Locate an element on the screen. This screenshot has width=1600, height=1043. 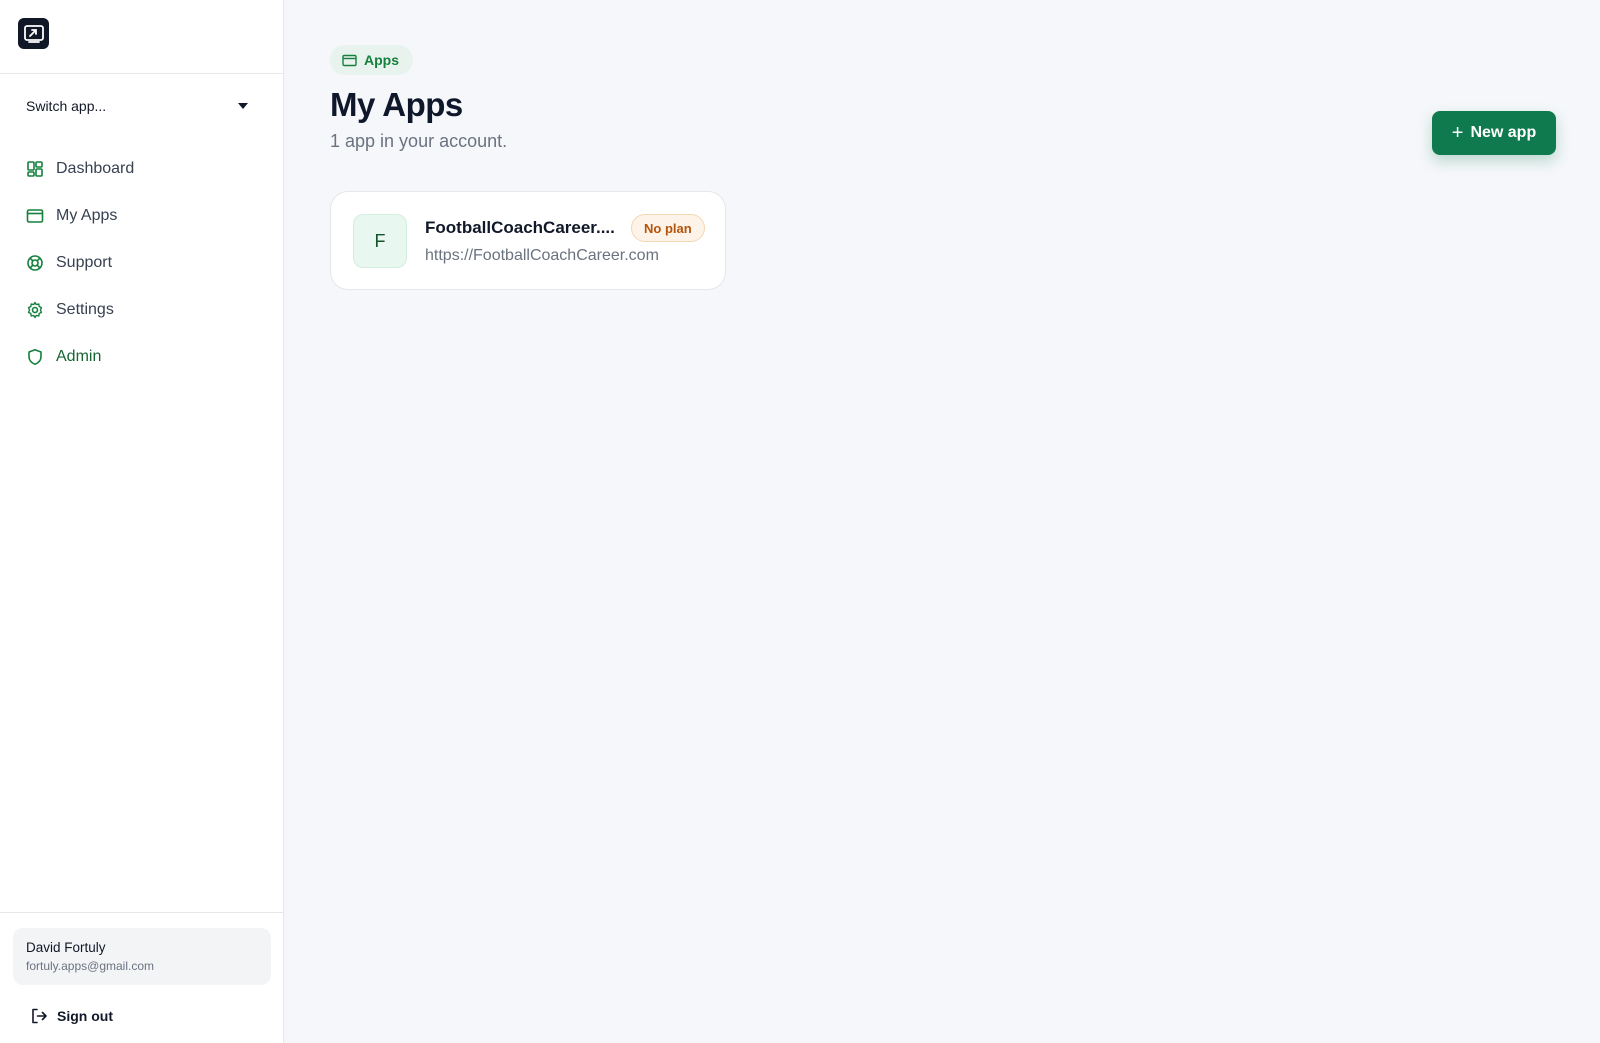
sidebar-item-support: Support is located at coordinates (142, 263).